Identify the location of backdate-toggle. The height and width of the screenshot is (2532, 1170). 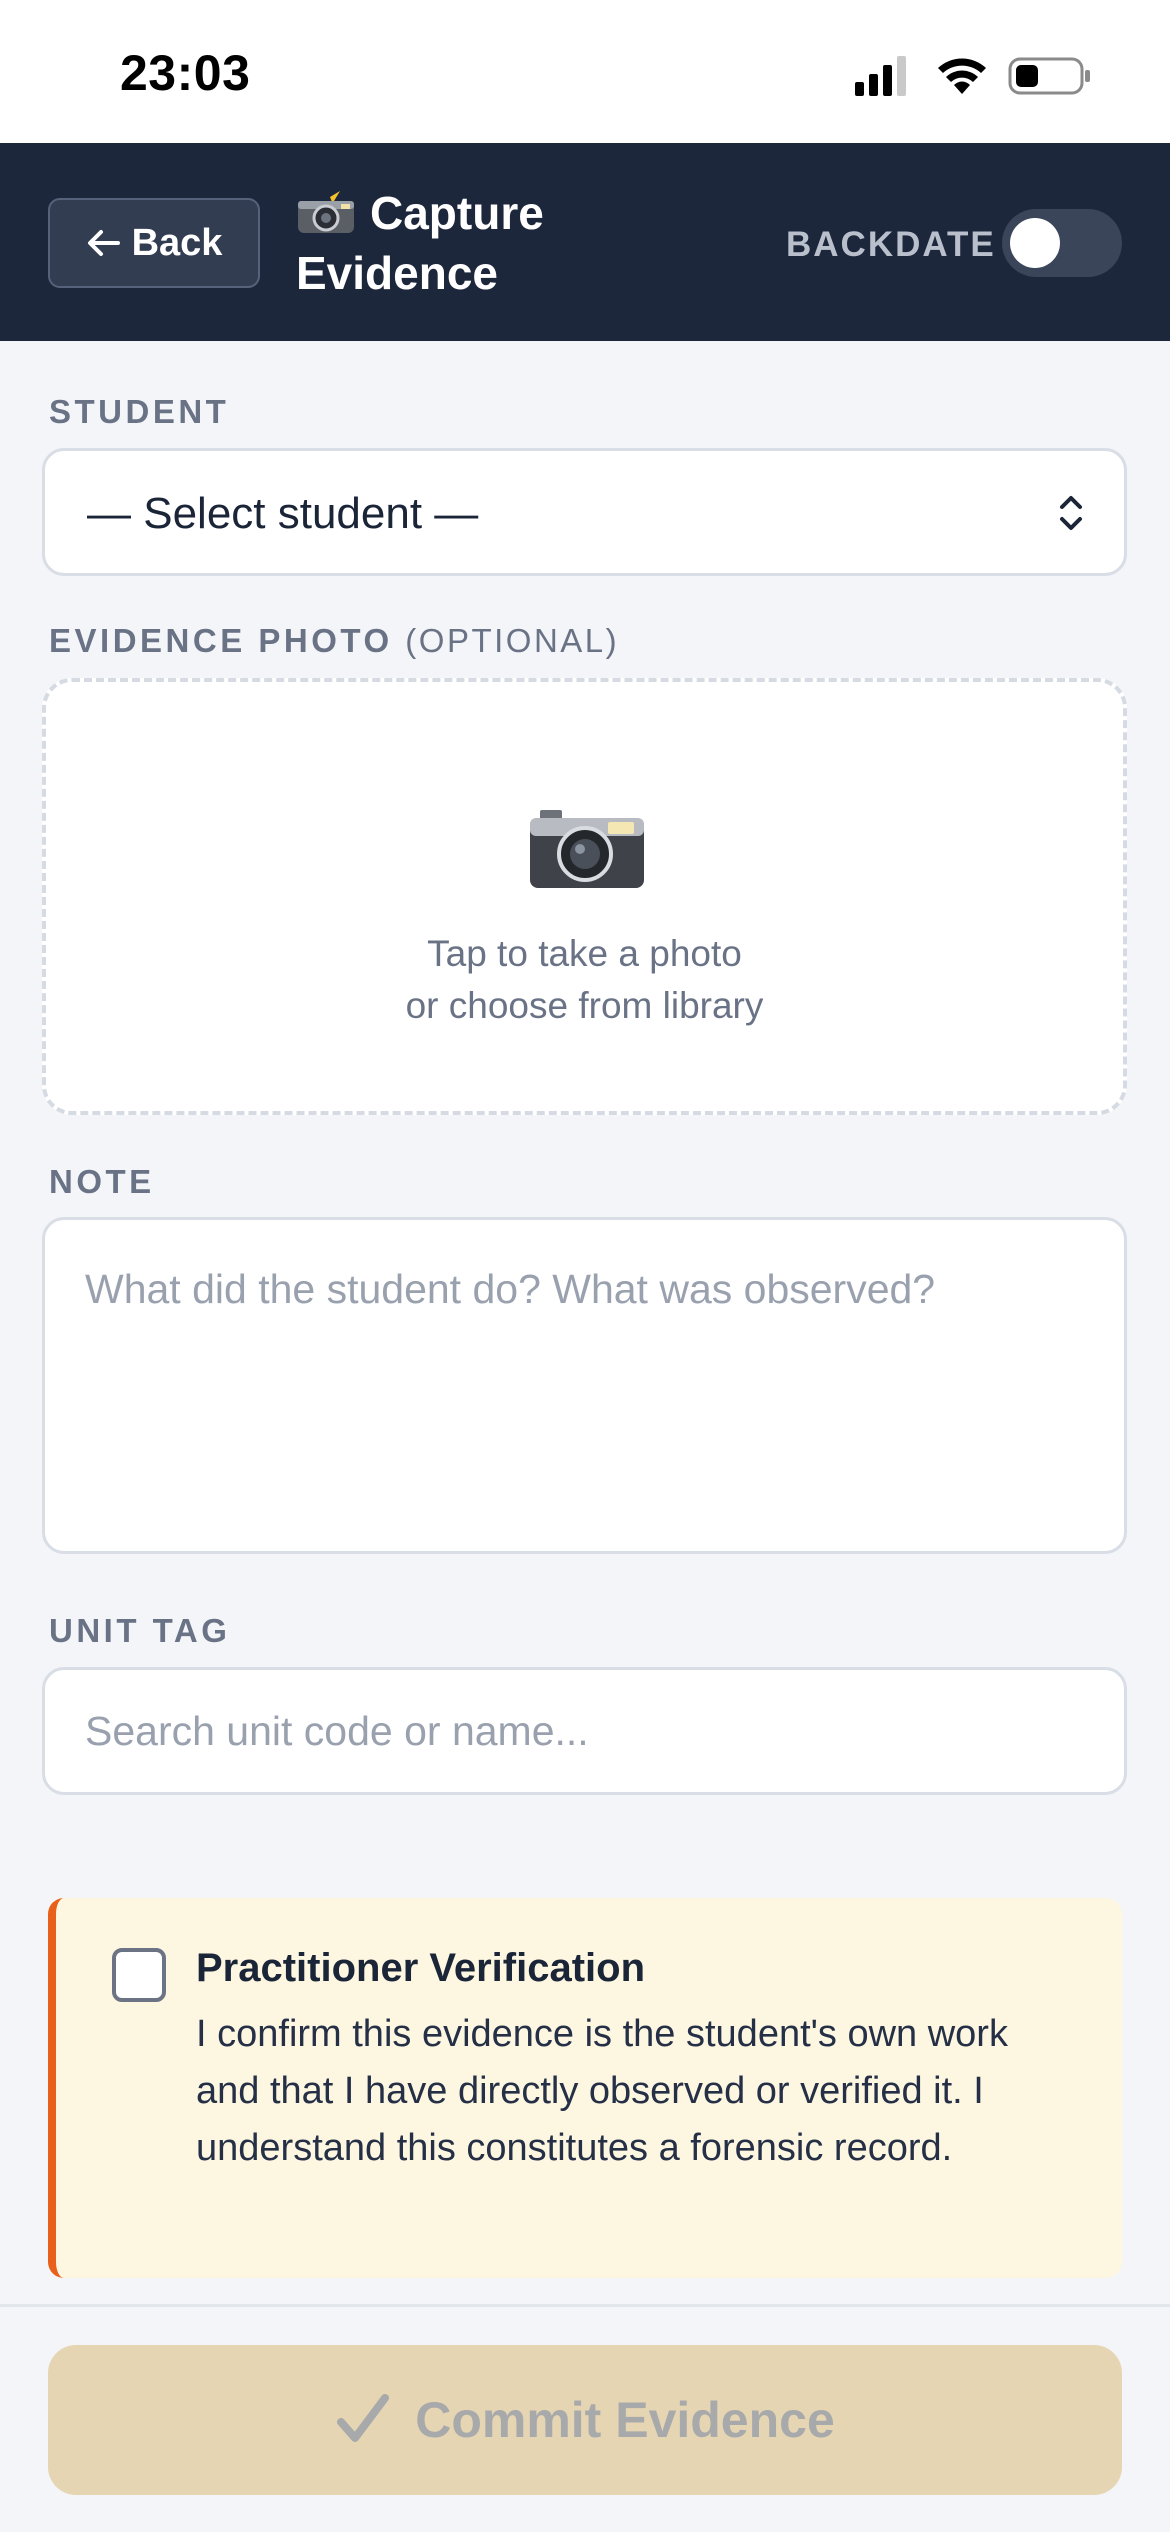
(1062, 243).